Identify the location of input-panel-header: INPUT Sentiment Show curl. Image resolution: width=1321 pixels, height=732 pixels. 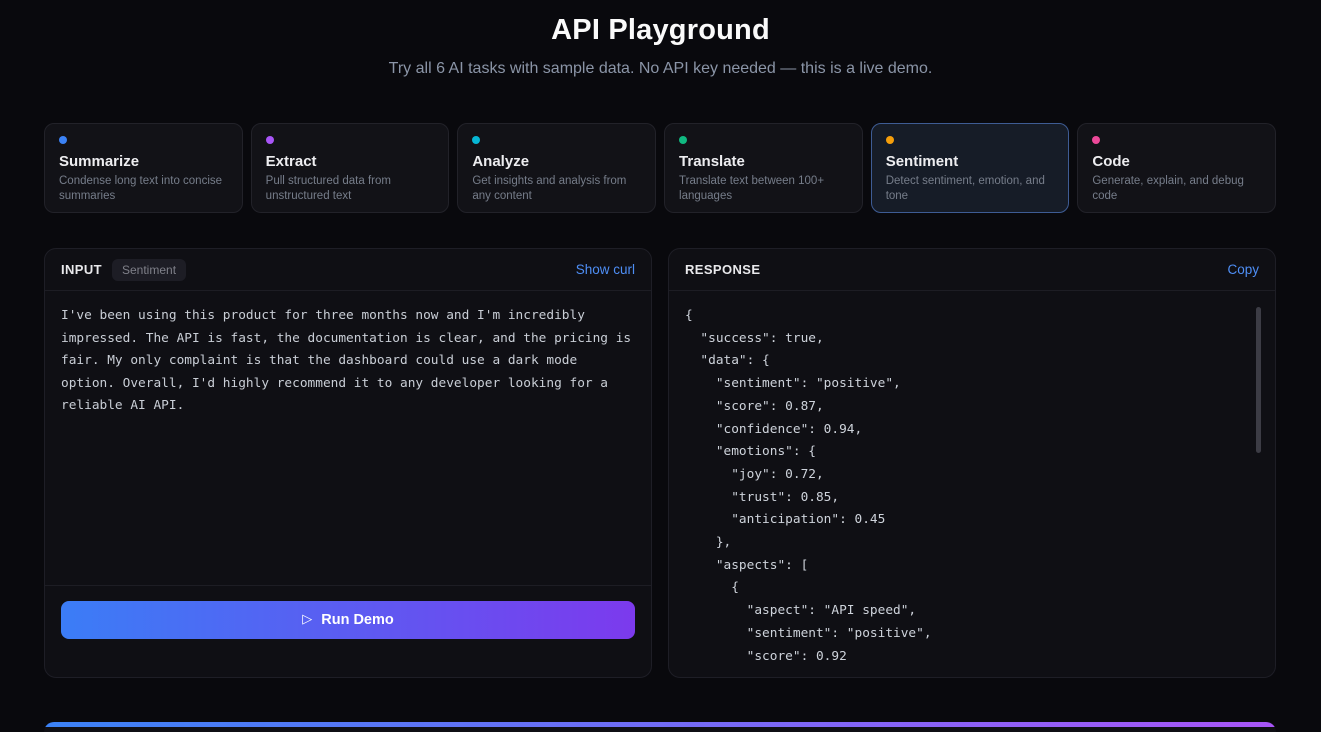
(348, 270).